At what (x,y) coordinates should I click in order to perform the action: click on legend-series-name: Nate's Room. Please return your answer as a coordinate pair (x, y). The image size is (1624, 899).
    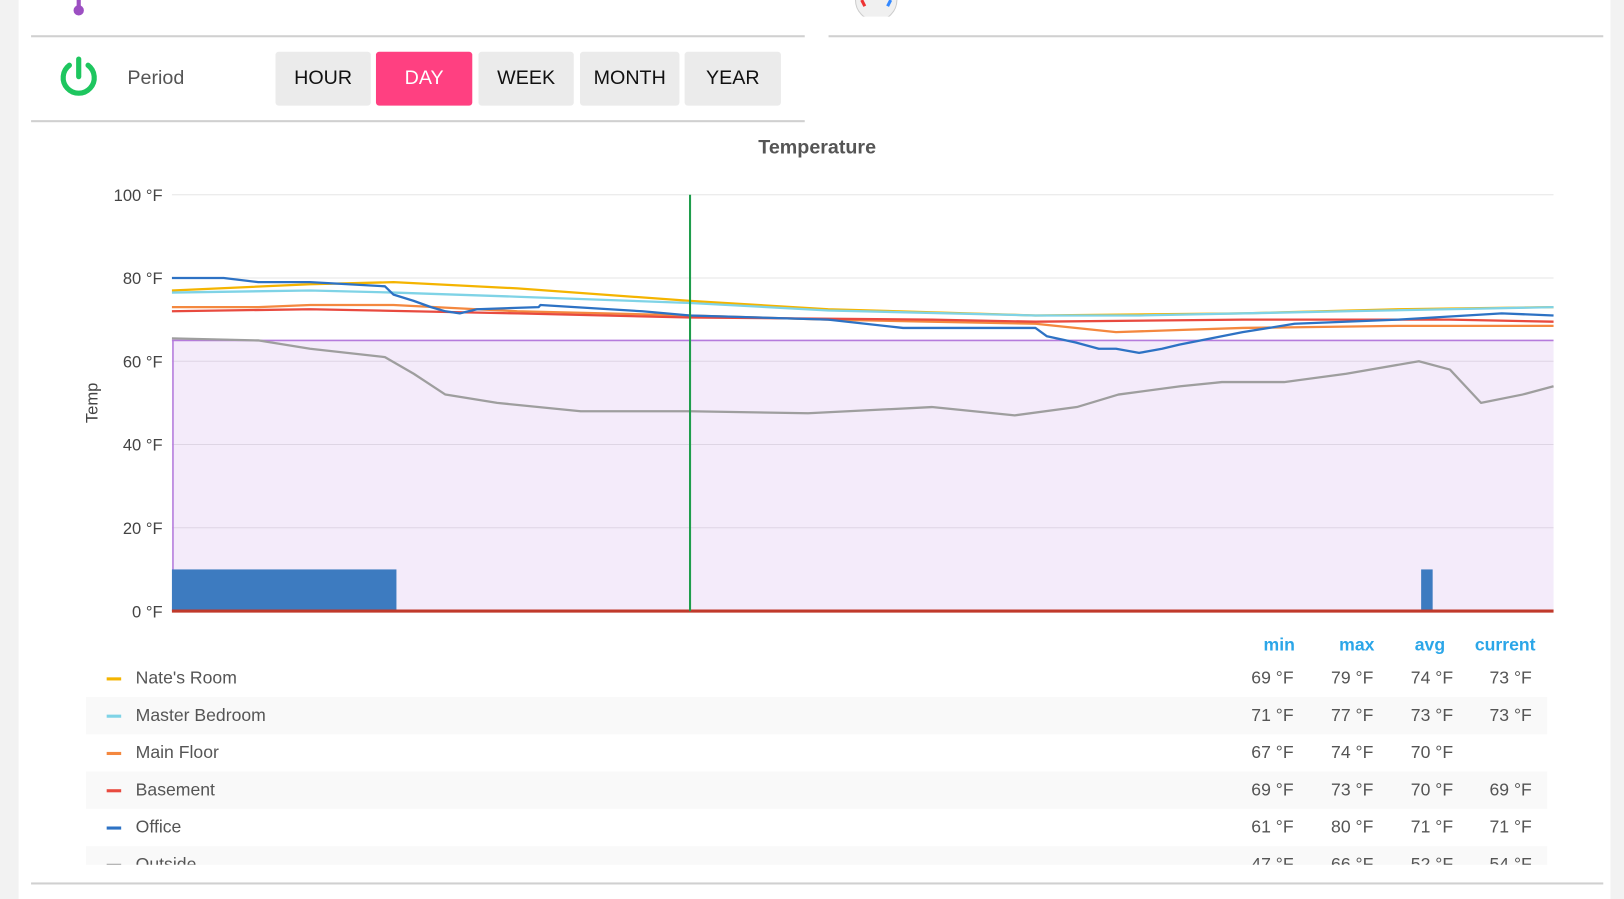
    Looking at the image, I should click on (186, 678).